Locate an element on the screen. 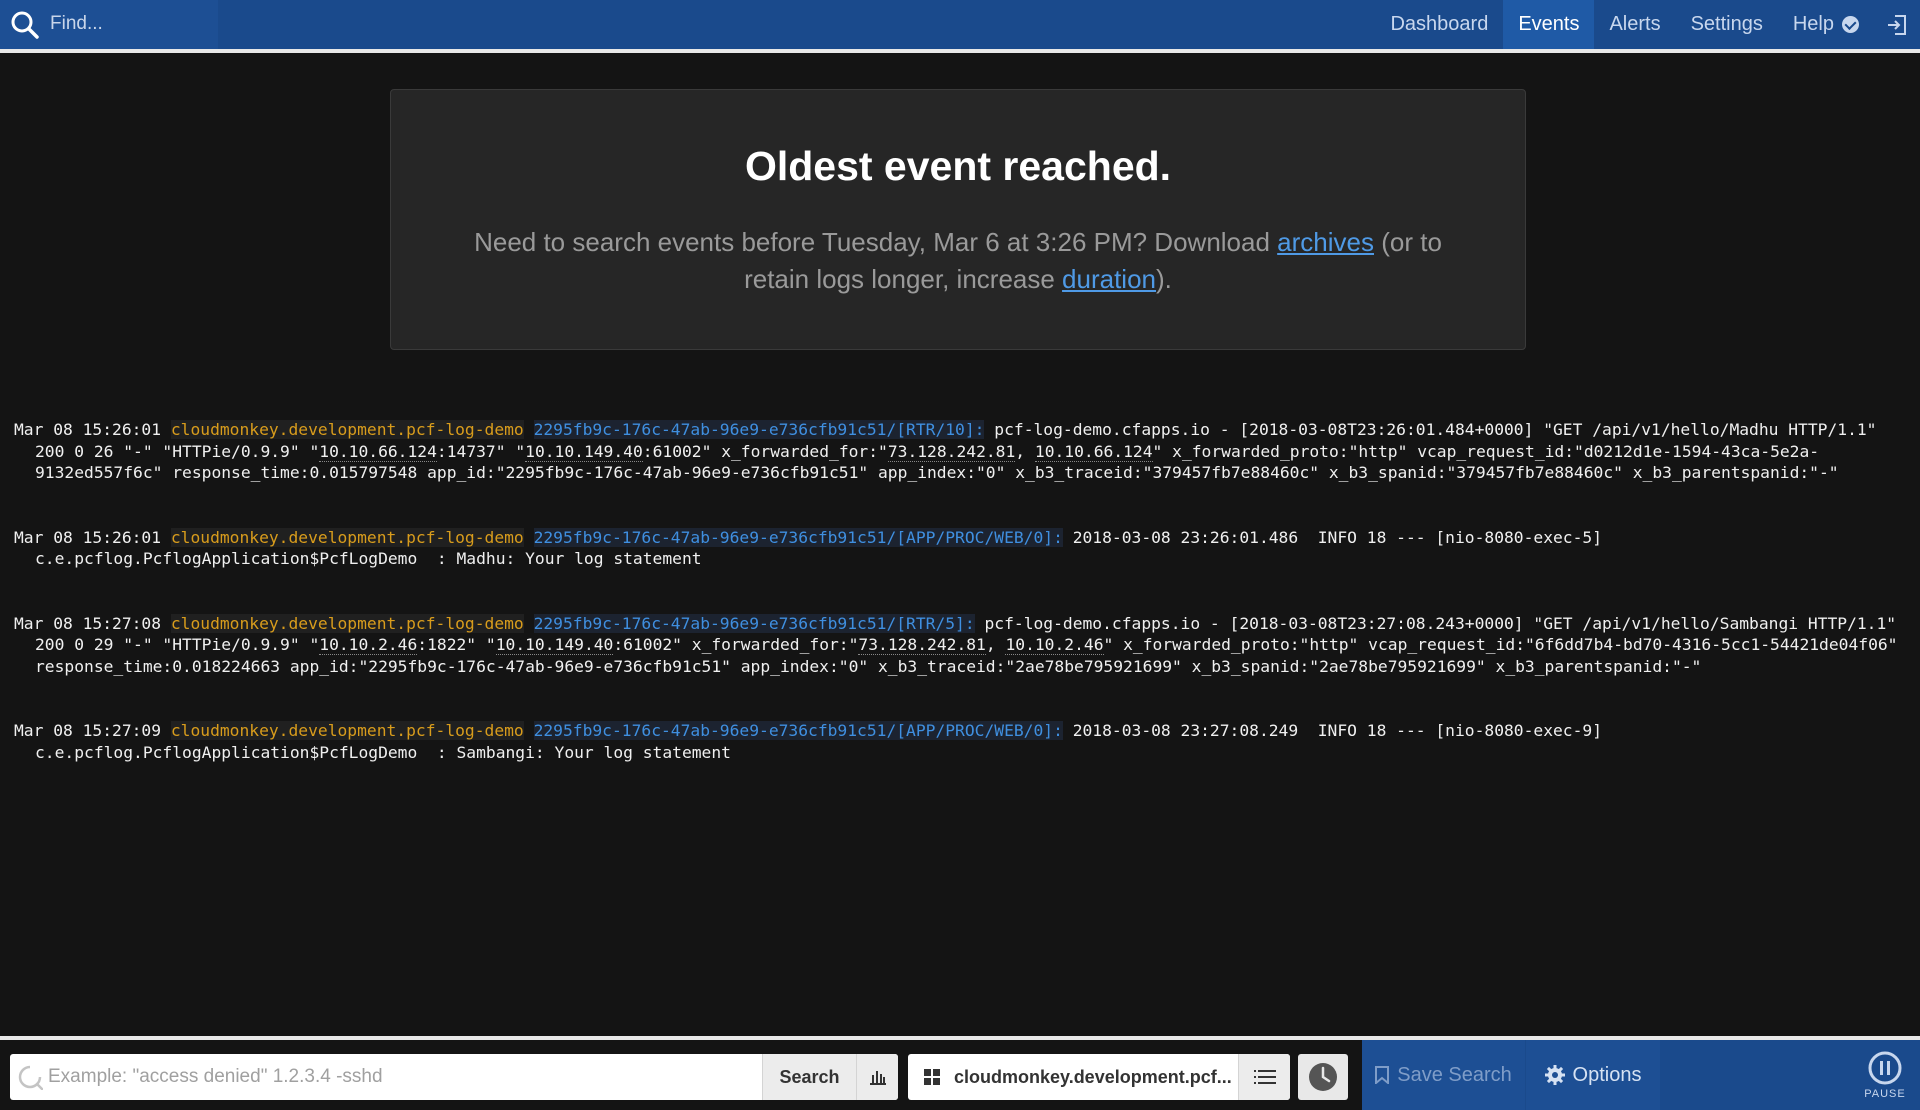 Image resolution: width=1920 pixels, height=1110 pixels. log-velocity-button is located at coordinates (877, 1077).